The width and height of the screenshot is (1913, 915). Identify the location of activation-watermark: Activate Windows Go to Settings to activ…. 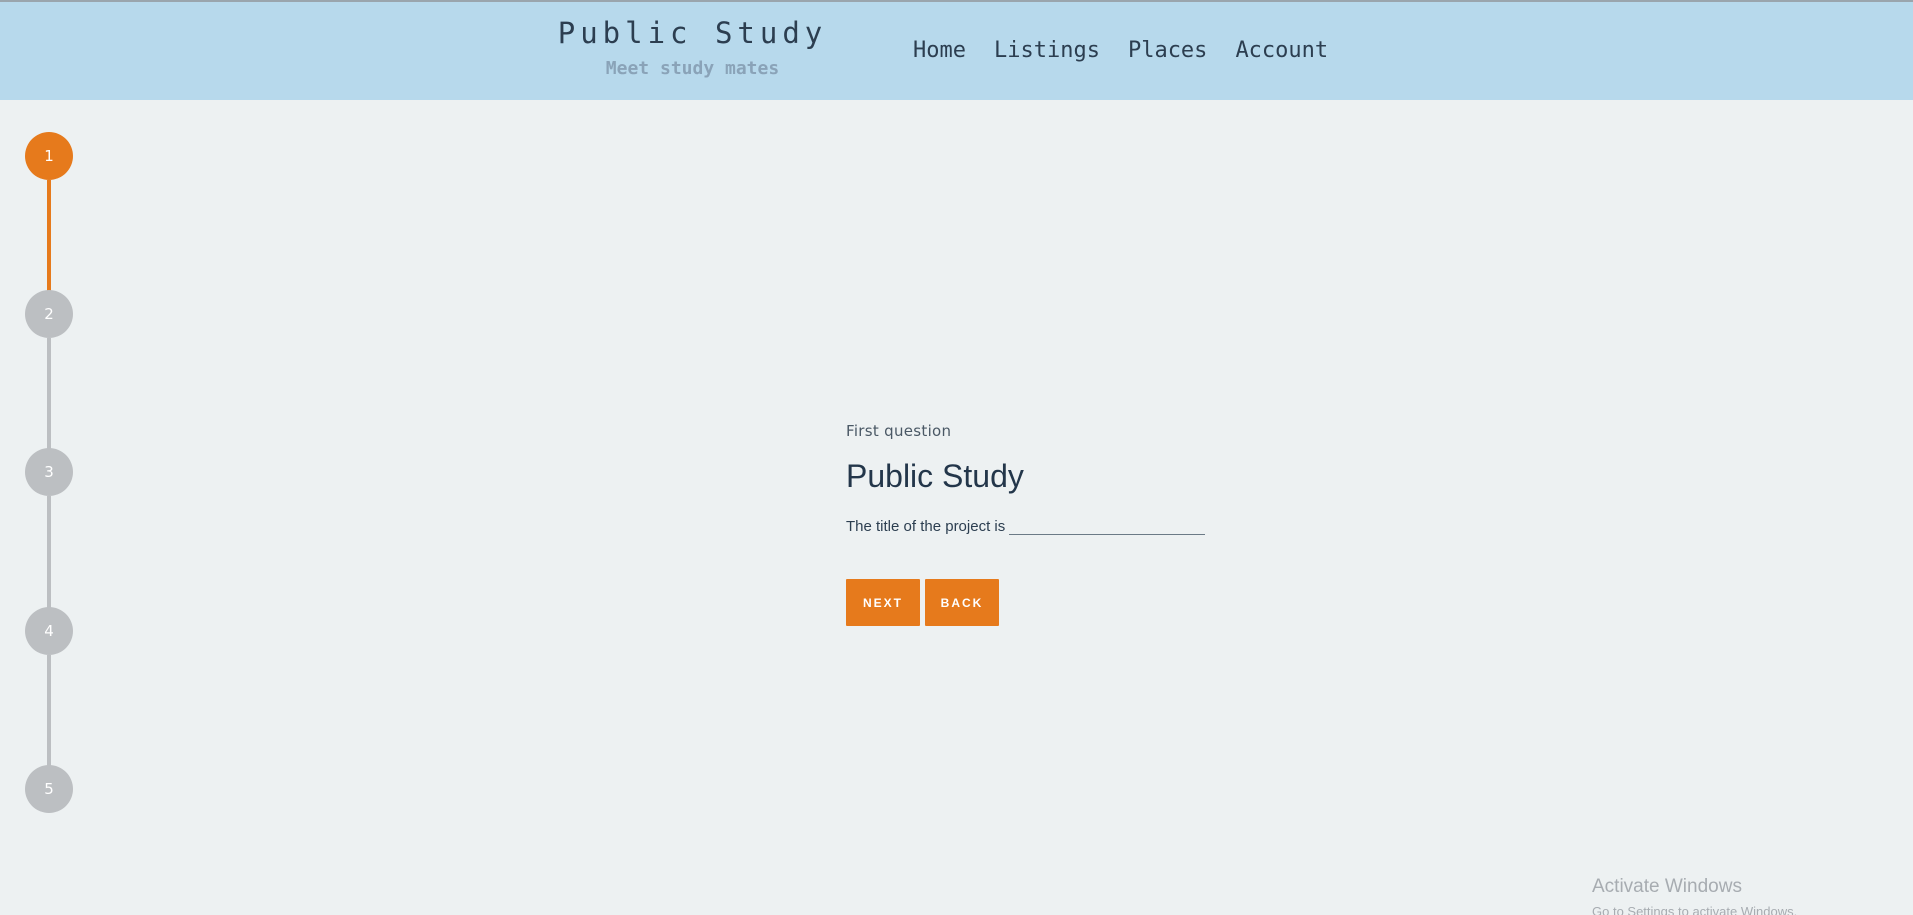
(1694, 895).